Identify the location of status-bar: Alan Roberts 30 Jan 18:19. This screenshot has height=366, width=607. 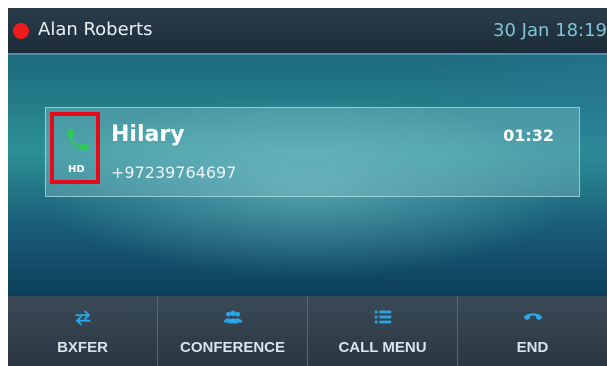
(307, 31).